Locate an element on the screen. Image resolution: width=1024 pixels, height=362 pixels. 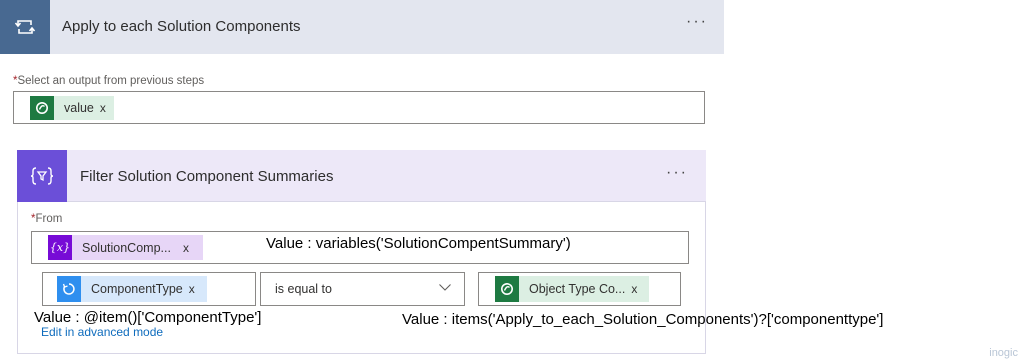
object-type-token: Object Type Co... x is located at coordinates (572, 289).